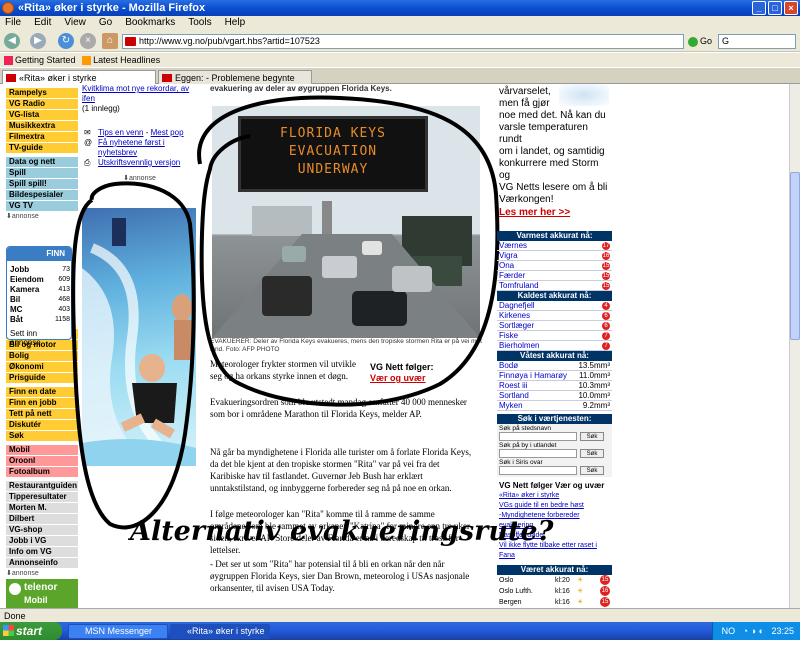  What do you see at coordinates (549, 169) in the screenshot?
I see `intro-line: konkurrere med Storm og` at bounding box center [549, 169].